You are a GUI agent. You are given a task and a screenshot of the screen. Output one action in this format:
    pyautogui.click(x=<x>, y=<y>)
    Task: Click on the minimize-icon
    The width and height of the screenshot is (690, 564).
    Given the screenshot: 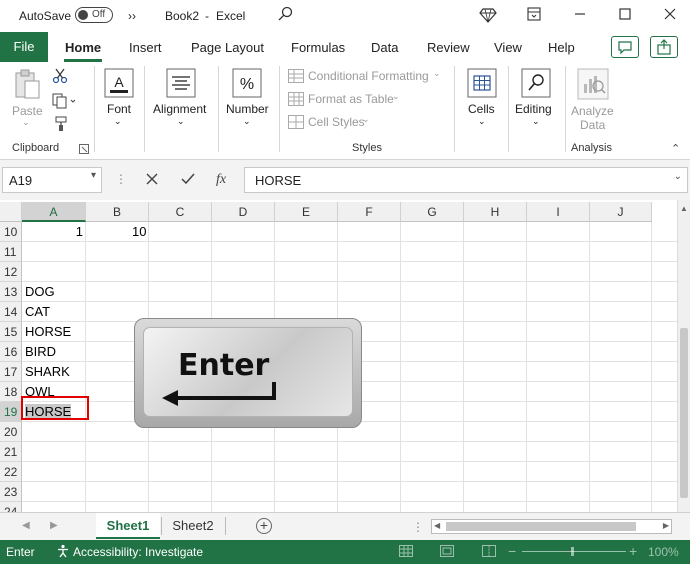 What is the action you would take?
    pyautogui.click(x=580, y=16)
    